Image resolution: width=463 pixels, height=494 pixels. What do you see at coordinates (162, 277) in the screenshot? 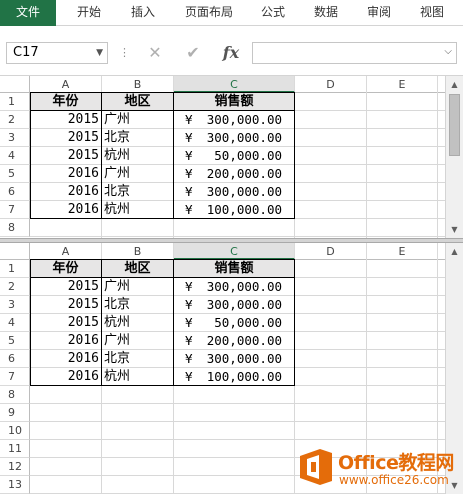
I see `table-header-rule` at bounding box center [162, 277].